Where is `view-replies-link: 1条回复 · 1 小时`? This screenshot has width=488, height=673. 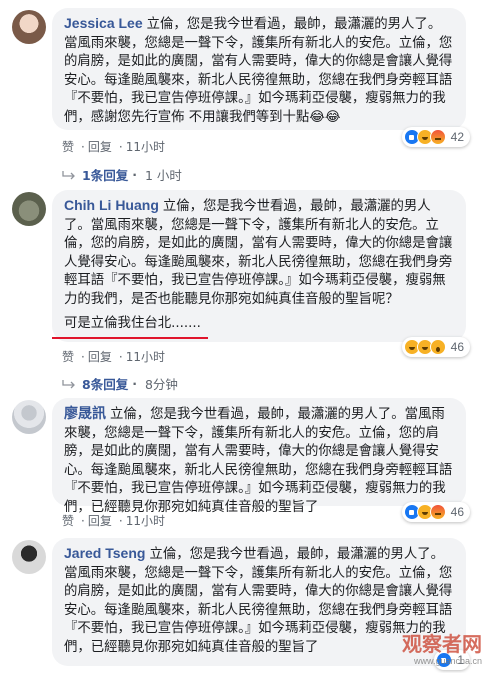 view-replies-link: 1条回复 · 1 小时 is located at coordinates (122, 174).